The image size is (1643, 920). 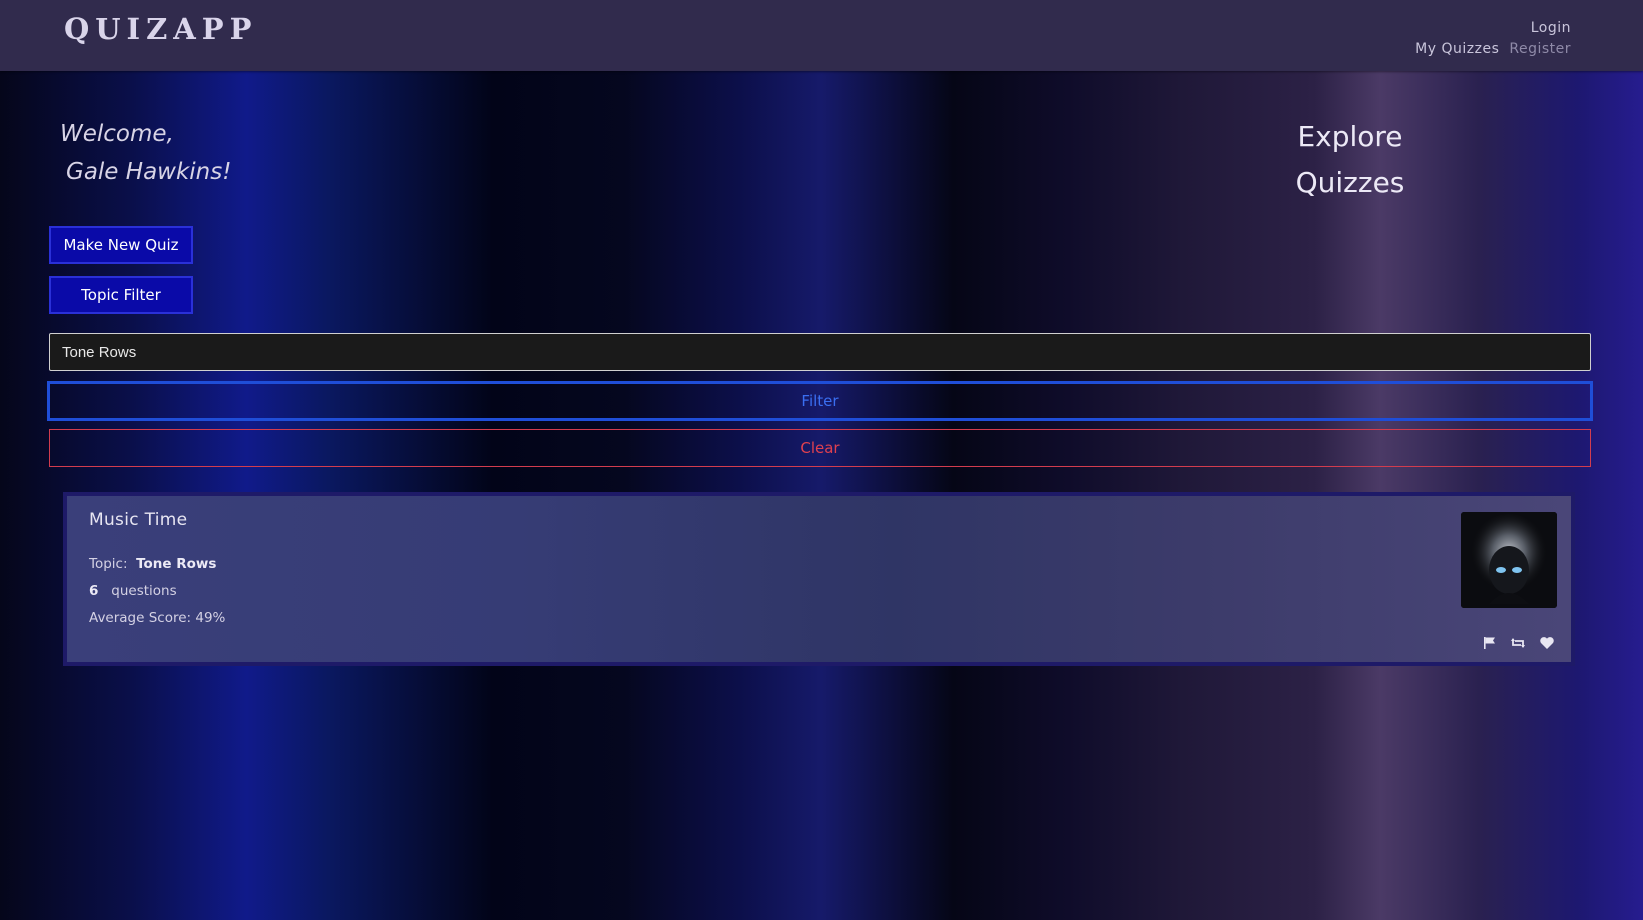 What do you see at coordinates (144, 591) in the screenshot?
I see `quiz-questions-label: questions` at bounding box center [144, 591].